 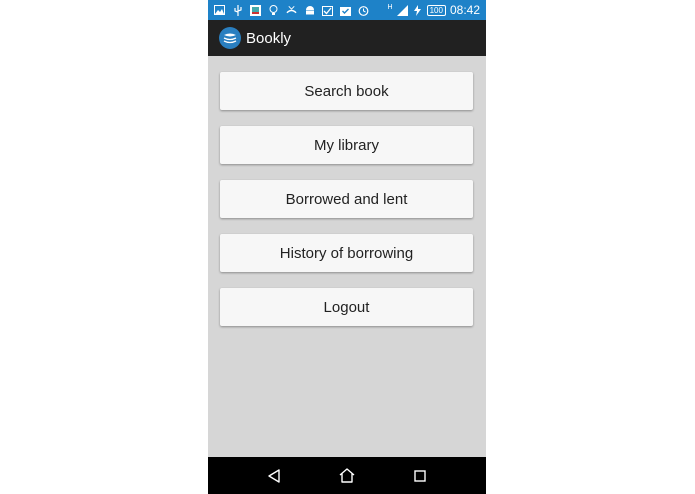 What do you see at coordinates (327, 10) in the screenshot?
I see `photo-check-icon` at bounding box center [327, 10].